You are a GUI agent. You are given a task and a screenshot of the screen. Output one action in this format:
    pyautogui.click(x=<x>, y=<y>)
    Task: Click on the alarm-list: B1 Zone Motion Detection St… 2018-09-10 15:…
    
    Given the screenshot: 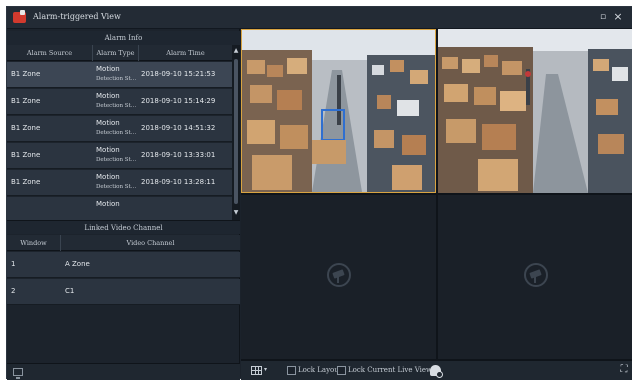 What is the action you would take?
    pyautogui.click(x=119, y=141)
    